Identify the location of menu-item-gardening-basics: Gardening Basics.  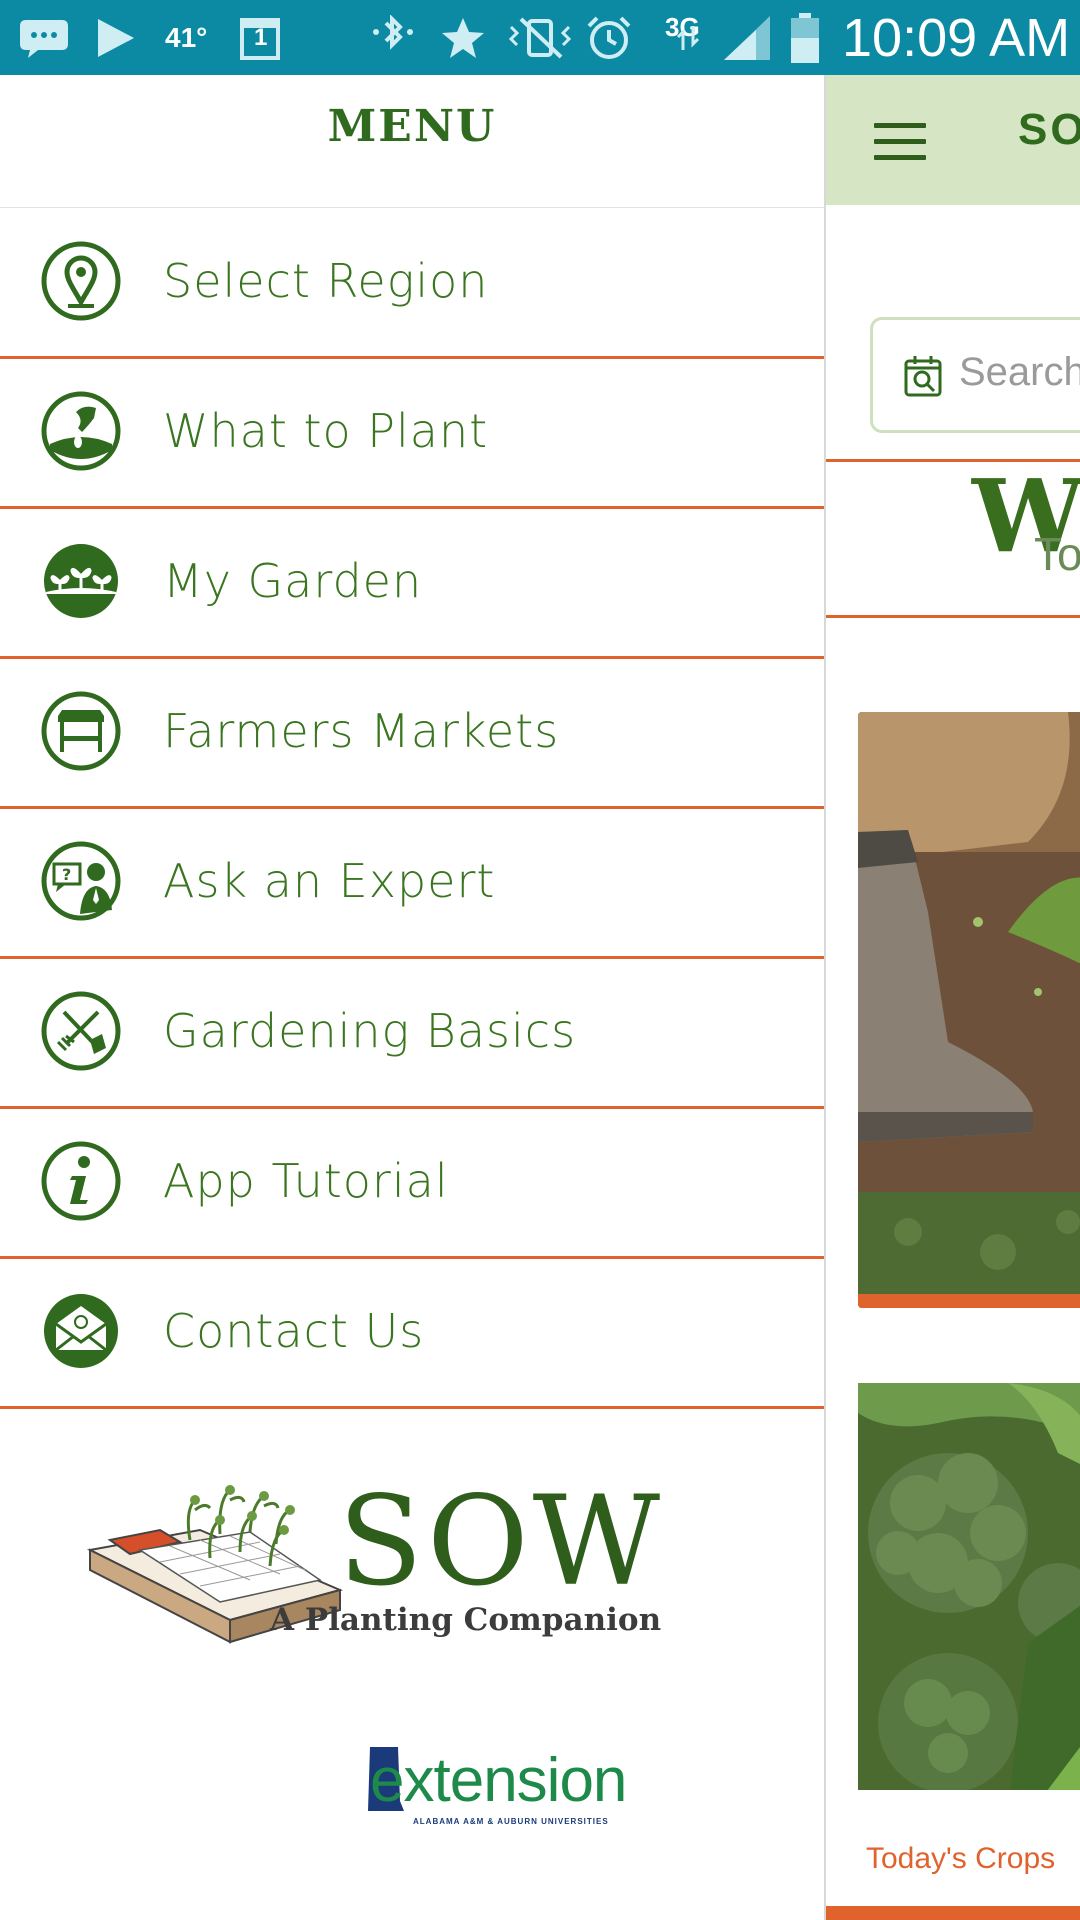
(412, 1033).